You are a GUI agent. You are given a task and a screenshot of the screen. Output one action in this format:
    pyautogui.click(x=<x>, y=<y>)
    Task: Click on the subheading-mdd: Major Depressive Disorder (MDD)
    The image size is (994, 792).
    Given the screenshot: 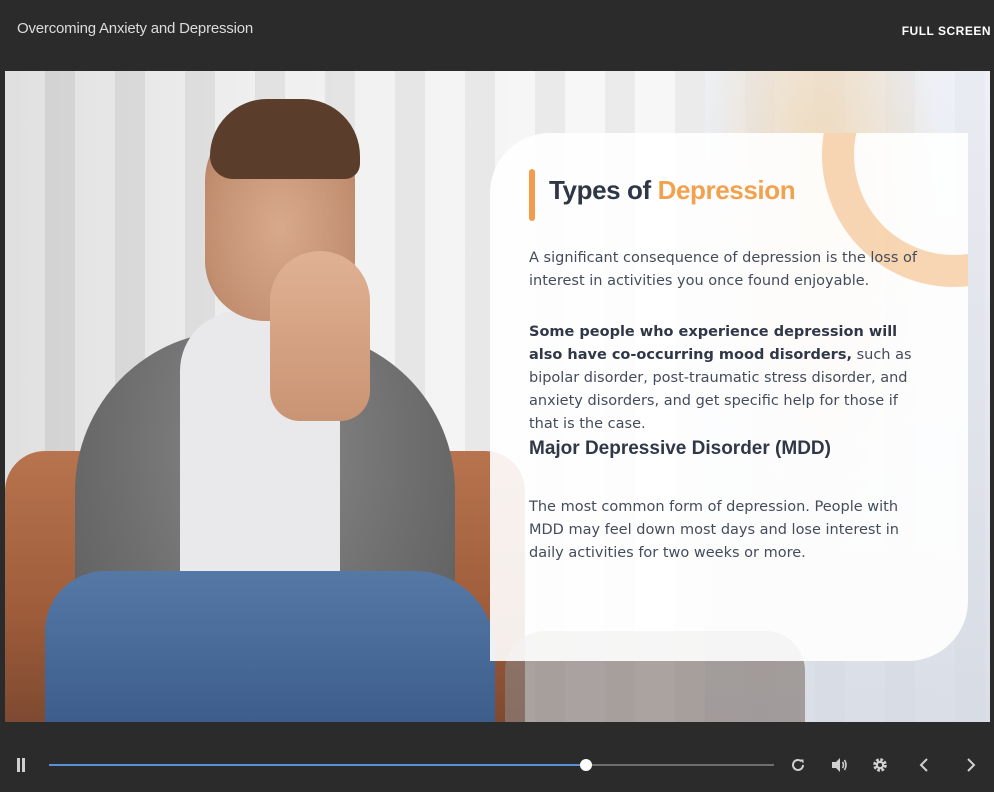 What is the action you would take?
    pyautogui.click(x=680, y=448)
    